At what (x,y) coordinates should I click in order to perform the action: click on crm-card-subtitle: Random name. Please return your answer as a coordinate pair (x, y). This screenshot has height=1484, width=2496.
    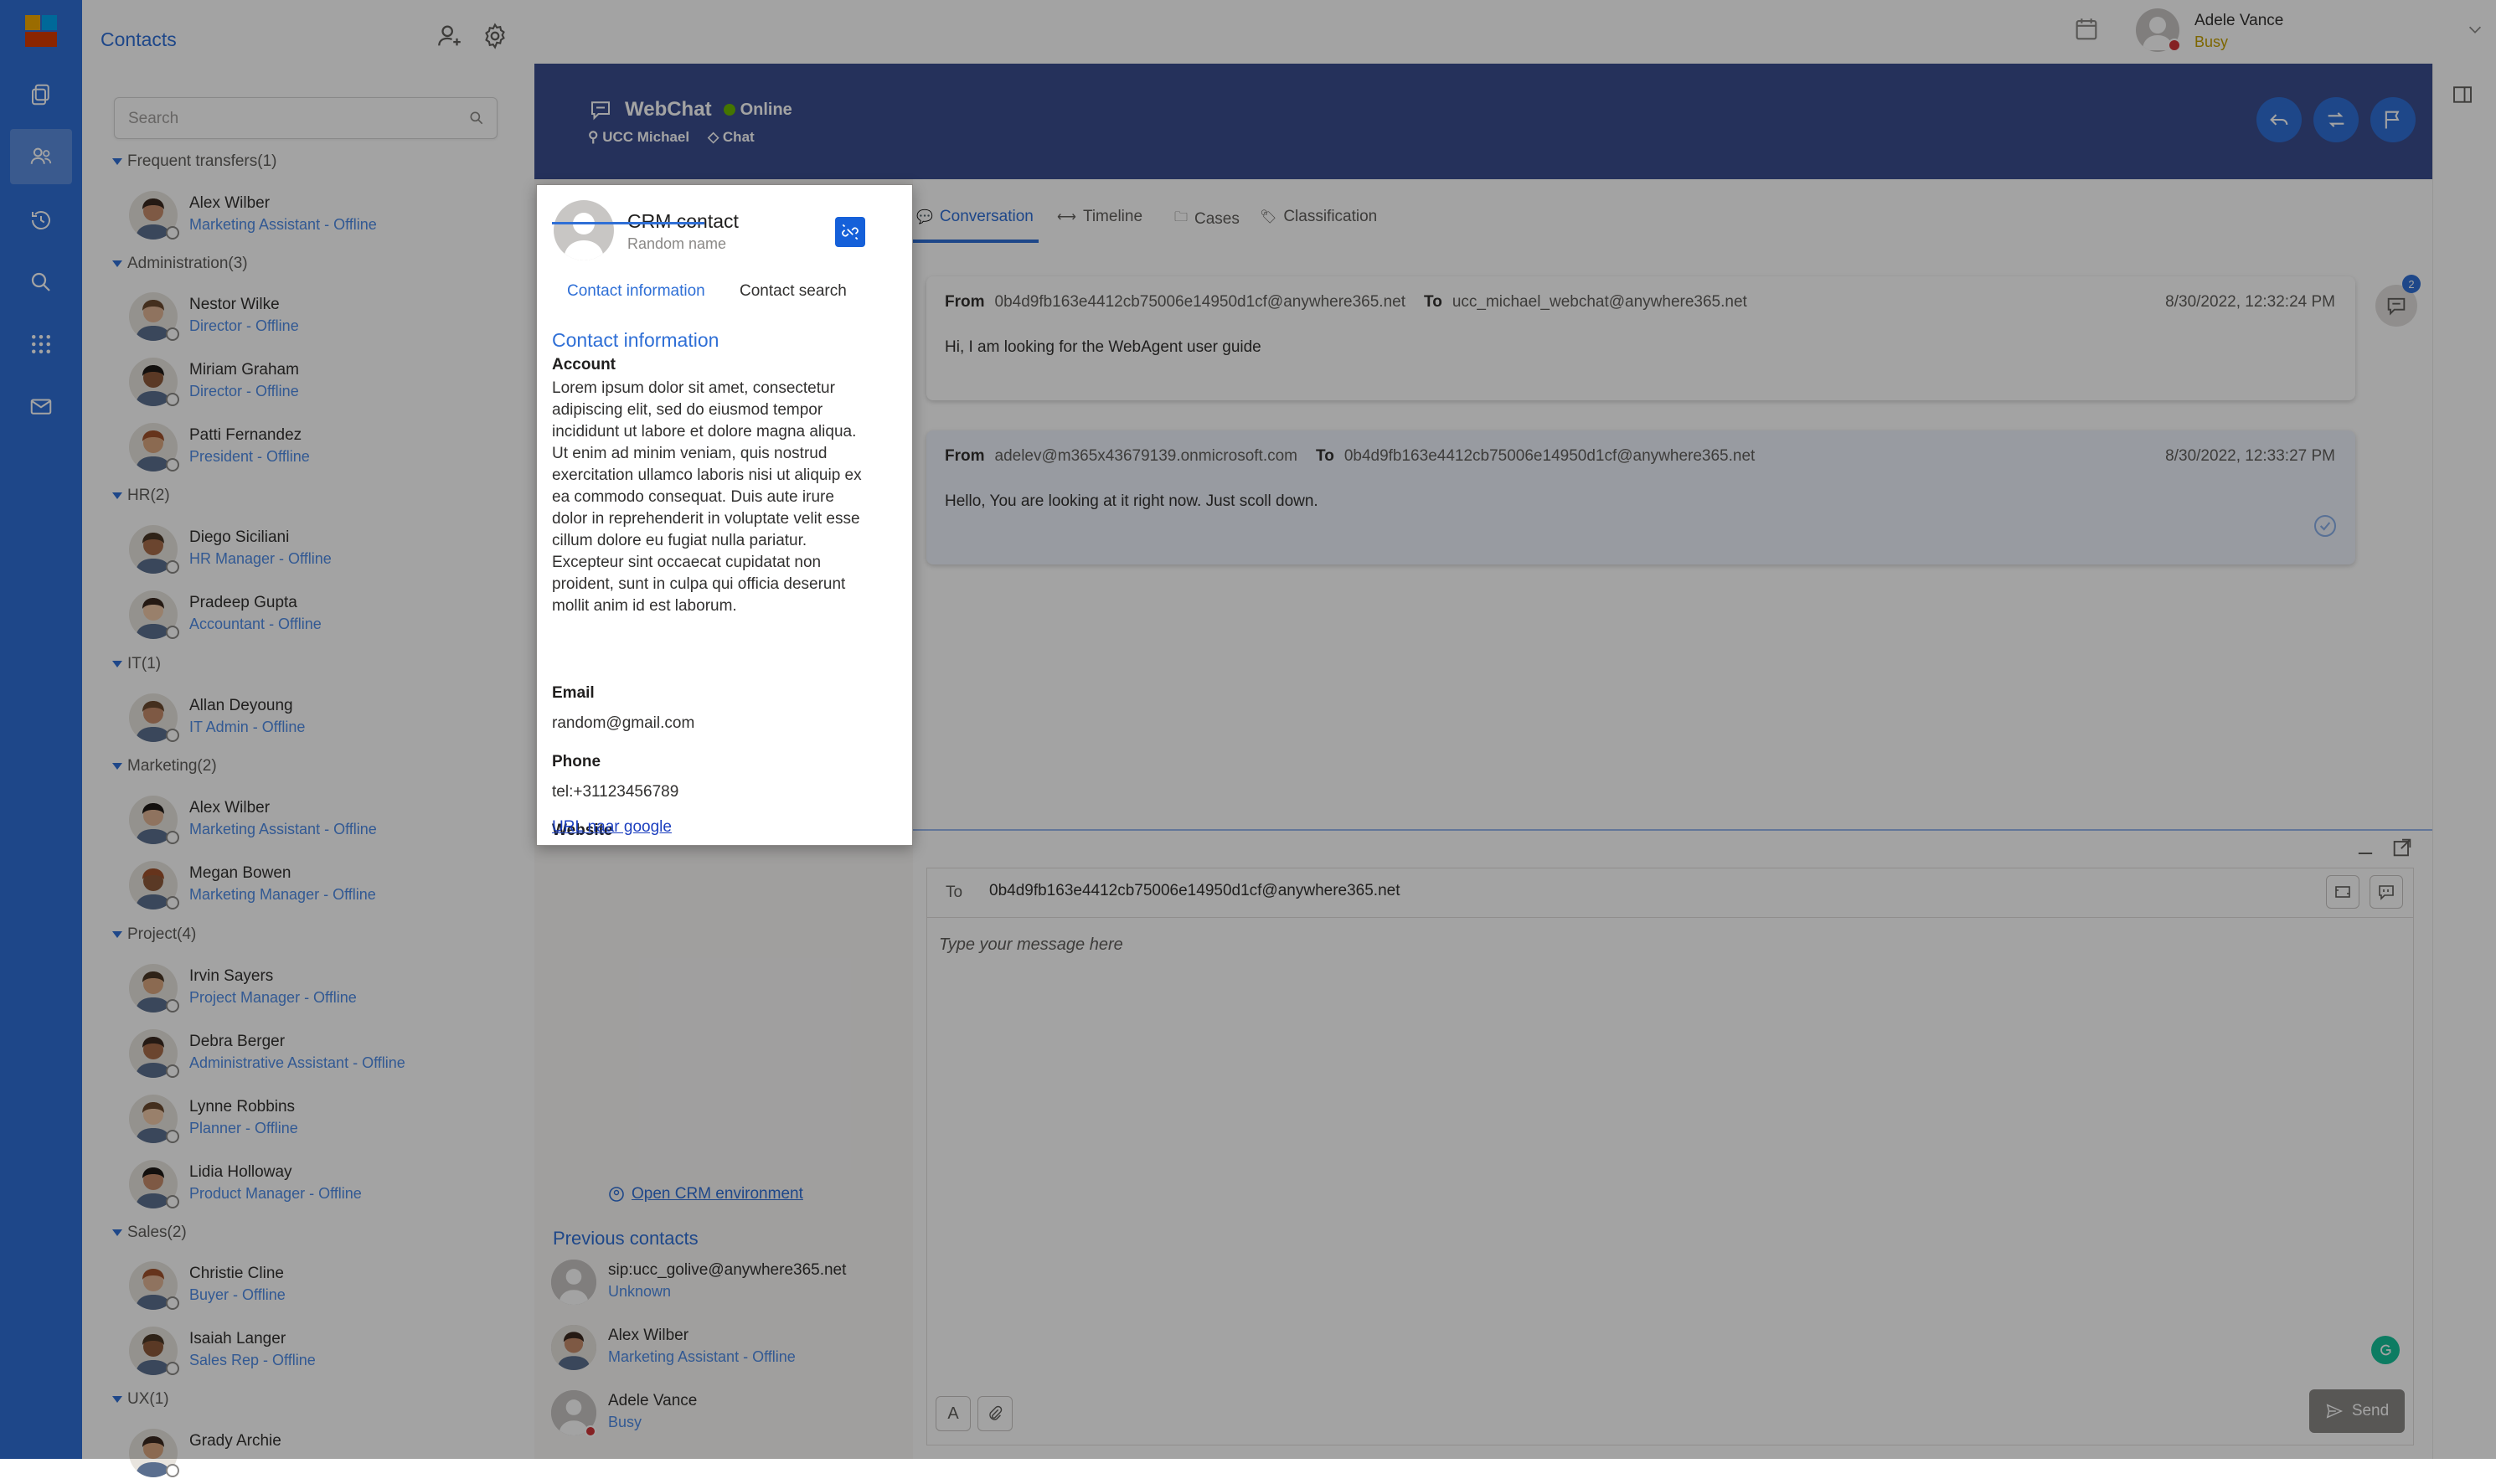
    Looking at the image, I should click on (677, 243).